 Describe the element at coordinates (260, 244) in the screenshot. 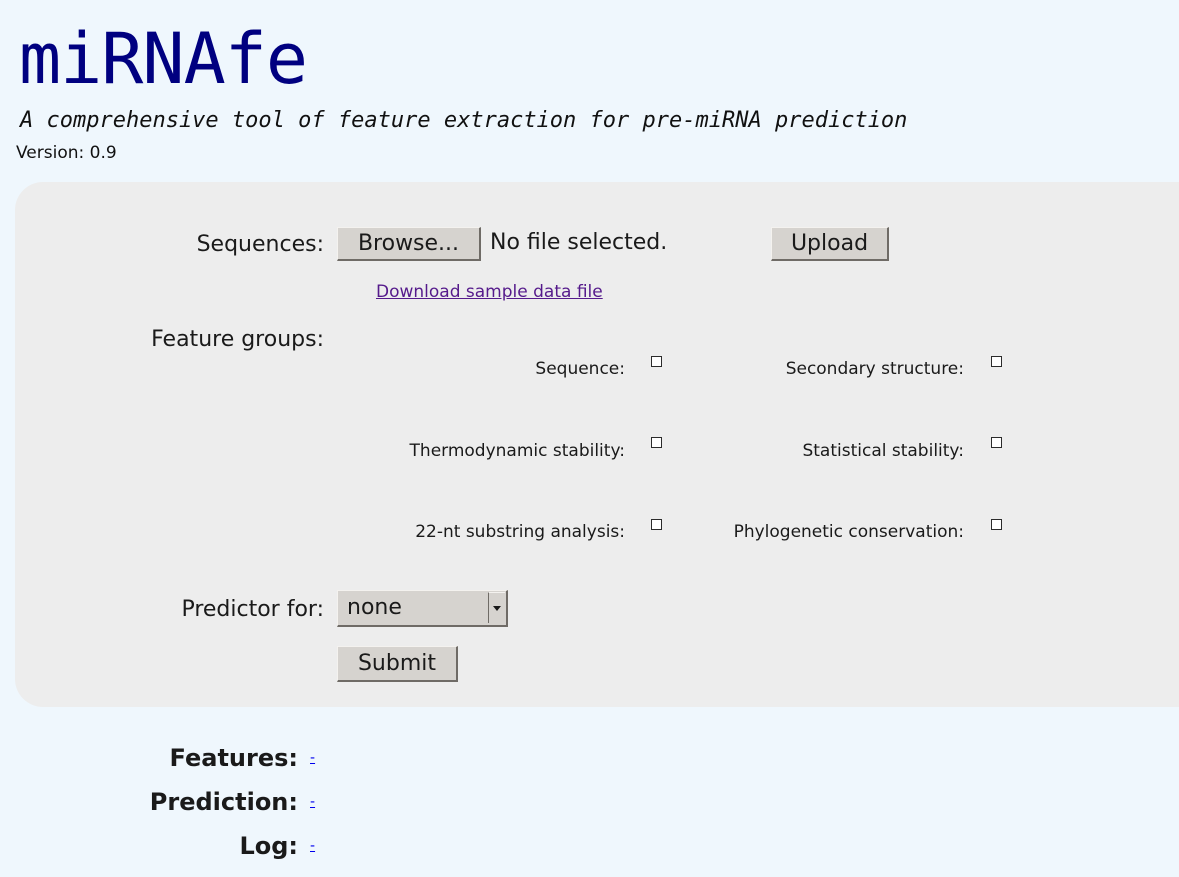

I see `sequences-label: Sequences:` at that location.